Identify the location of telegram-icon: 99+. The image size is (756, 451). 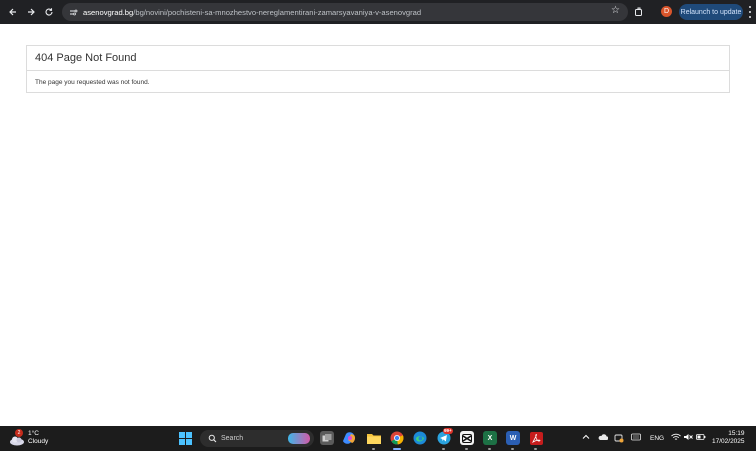
(445, 436).